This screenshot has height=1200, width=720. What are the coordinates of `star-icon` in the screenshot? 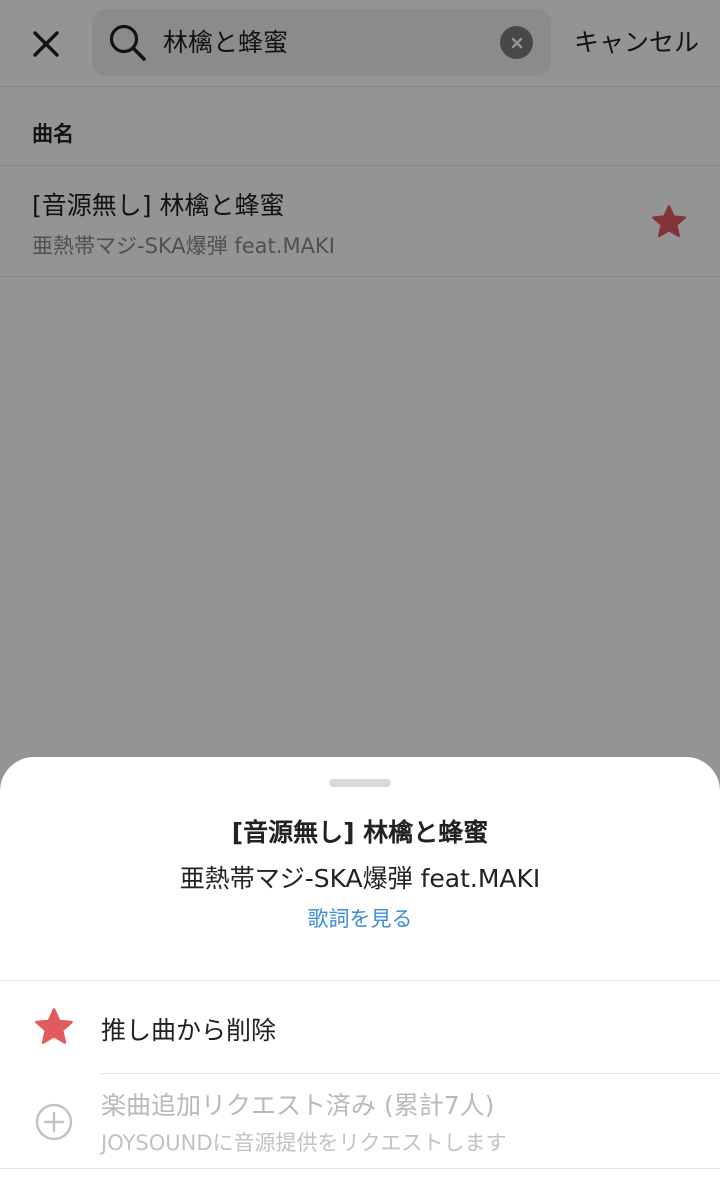 It's located at (54, 1026).